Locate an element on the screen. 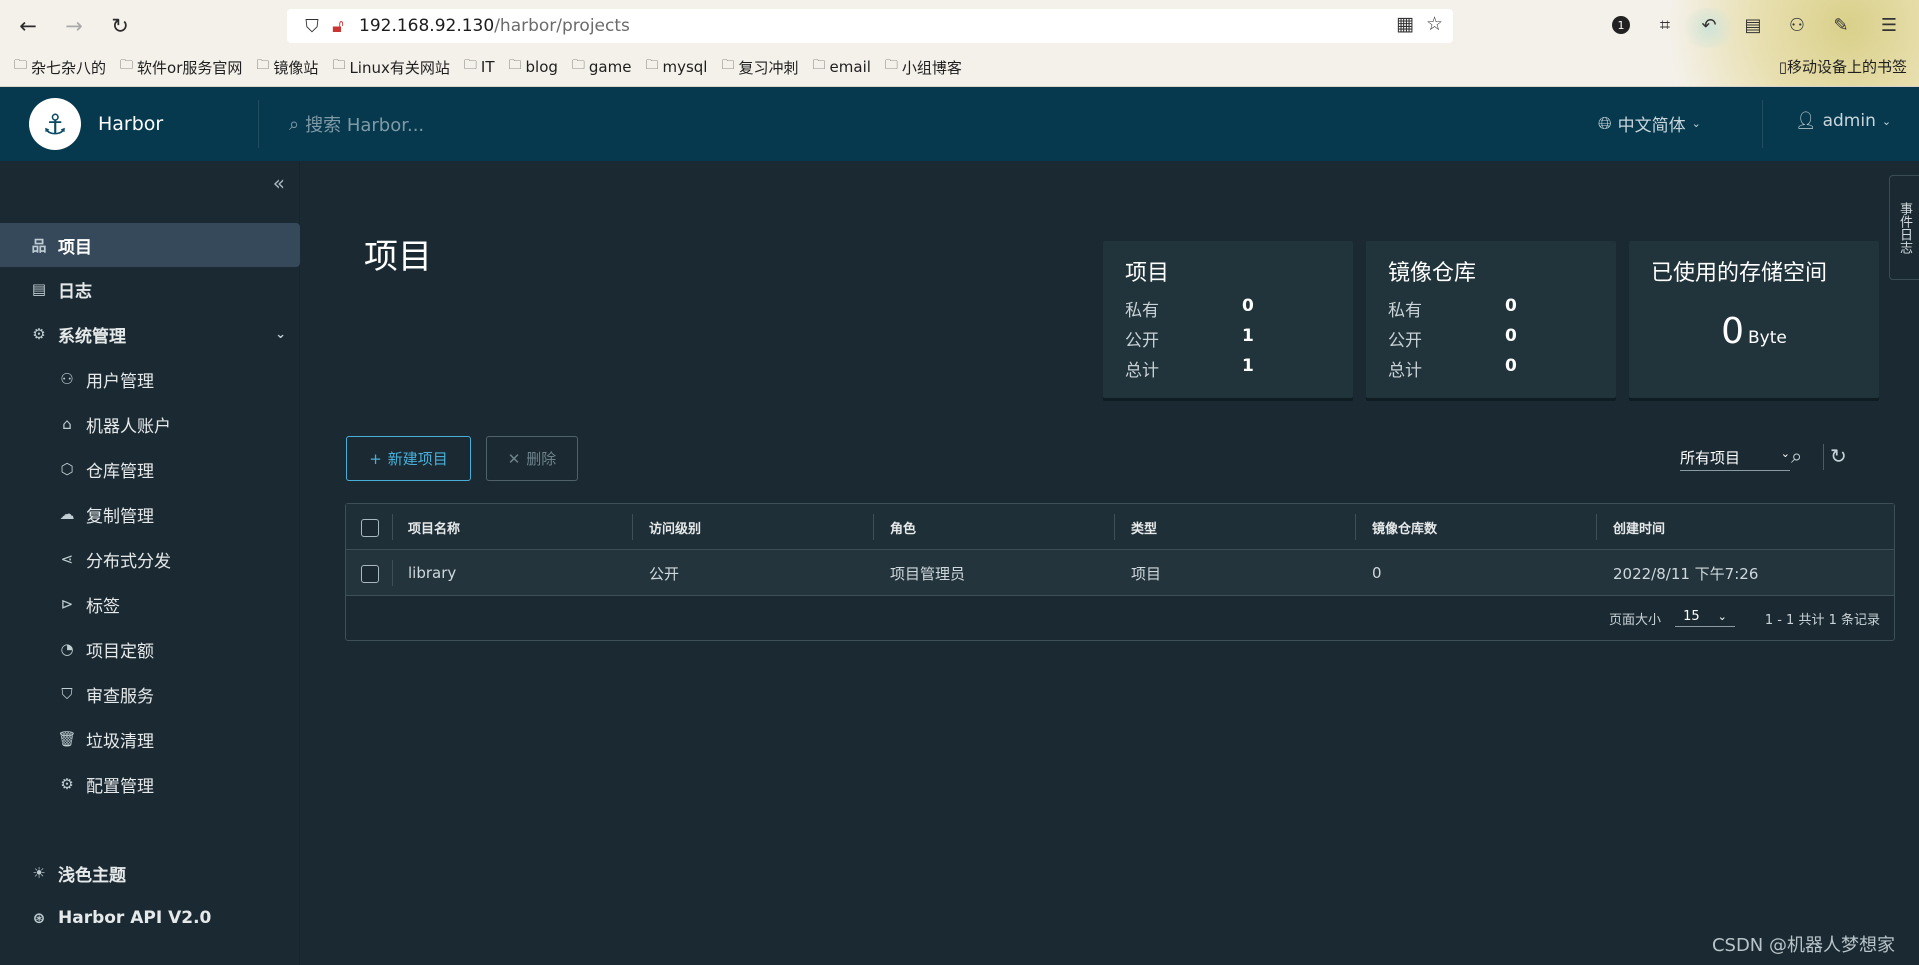  table-row: library 公开 项目管理员 项目 0 2022/8/11 下午7:26 is located at coordinates (1120, 573).